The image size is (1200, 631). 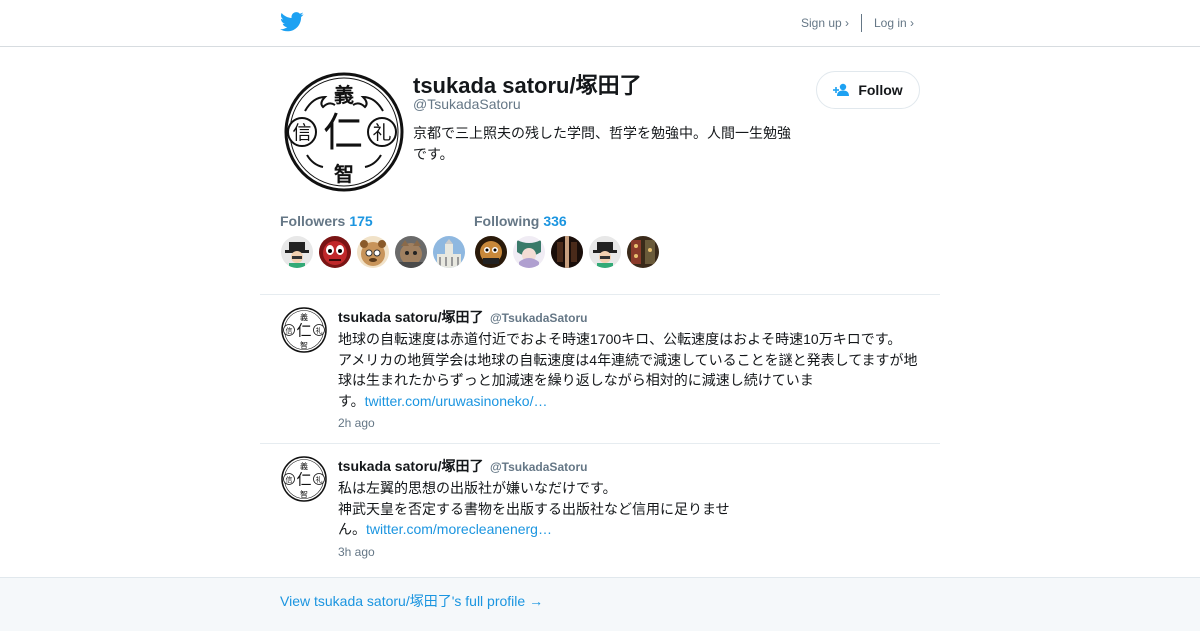 I want to click on follow-button: Follow, so click(x=868, y=90).